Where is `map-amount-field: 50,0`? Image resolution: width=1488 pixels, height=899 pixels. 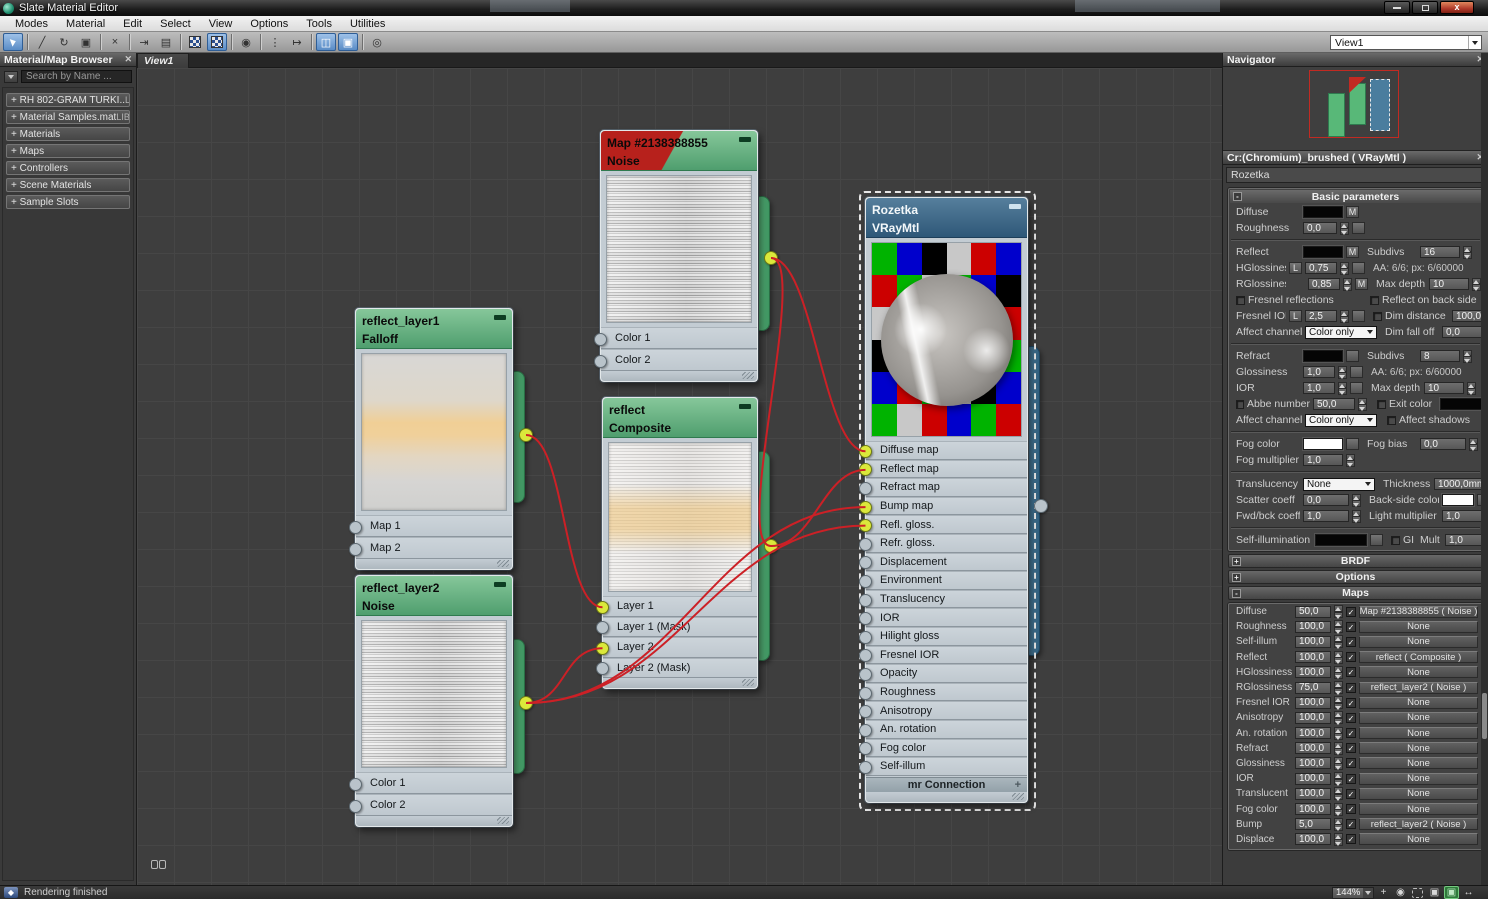
map-amount-field: 50,0 is located at coordinates (1313, 611).